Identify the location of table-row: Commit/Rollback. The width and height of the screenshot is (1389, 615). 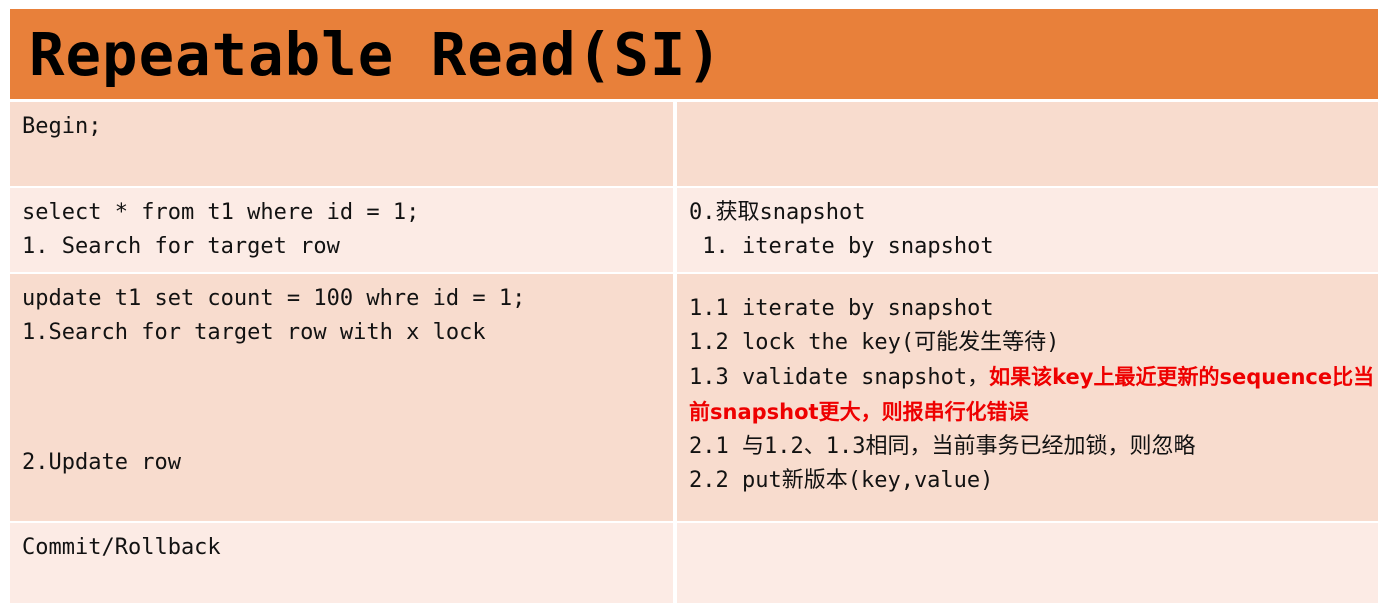
(694, 563).